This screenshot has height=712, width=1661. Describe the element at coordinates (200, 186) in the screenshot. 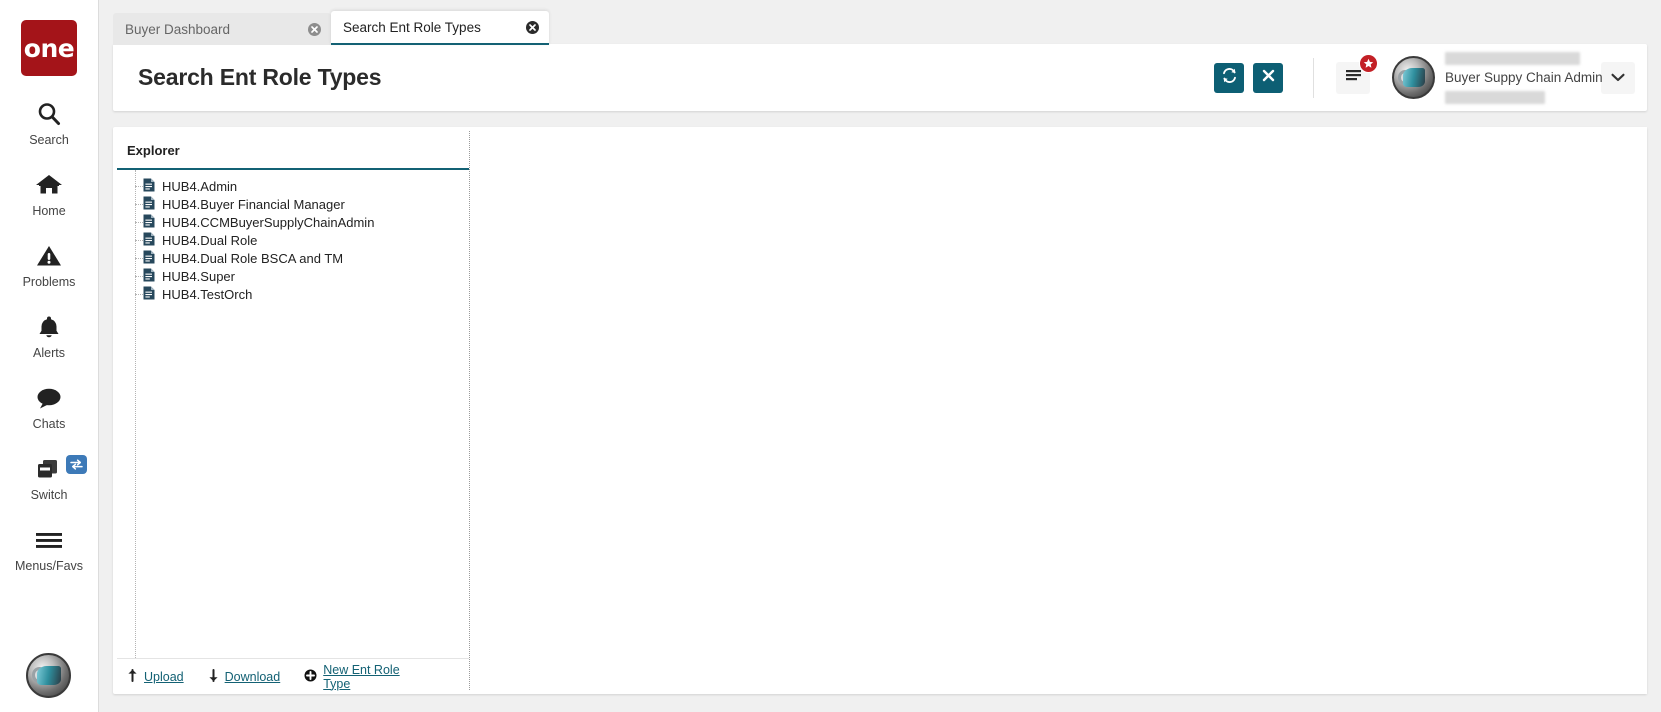

I see `tree-item-label: HUB4.Admin` at that location.